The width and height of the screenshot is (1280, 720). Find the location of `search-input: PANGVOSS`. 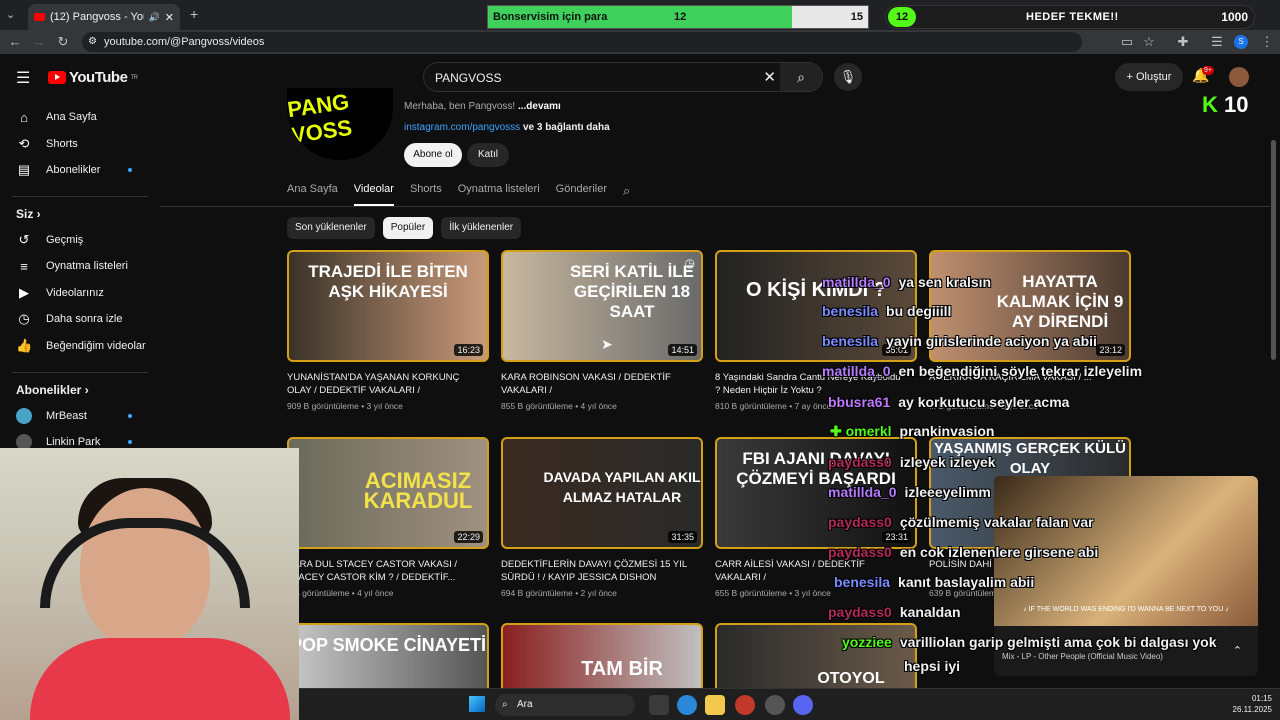

search-input: PANGVOSS is located at coordinates (468, 78).